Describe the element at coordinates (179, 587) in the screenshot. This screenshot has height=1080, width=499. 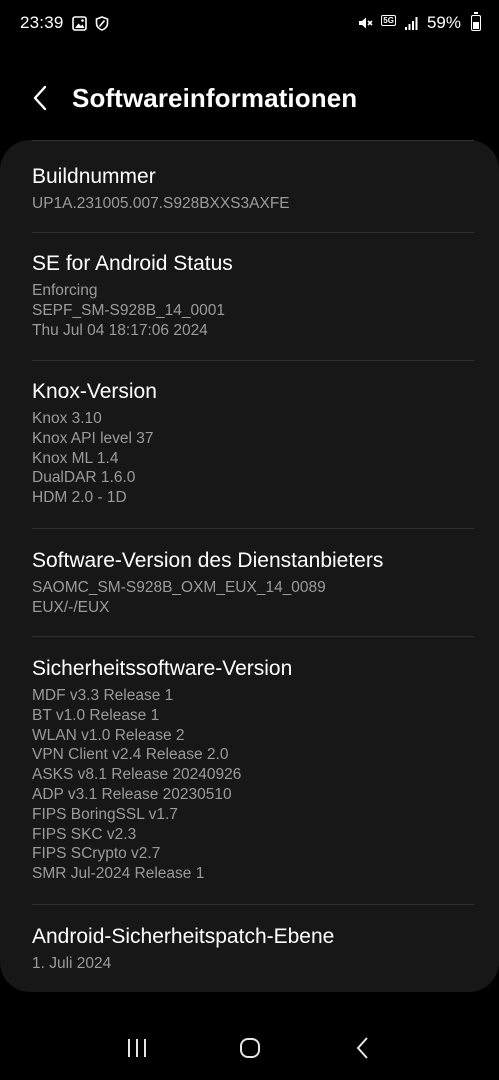
I see `section-value-line: SAOMC_SM-S928B_OXM_EUX_14_0089` at that location.